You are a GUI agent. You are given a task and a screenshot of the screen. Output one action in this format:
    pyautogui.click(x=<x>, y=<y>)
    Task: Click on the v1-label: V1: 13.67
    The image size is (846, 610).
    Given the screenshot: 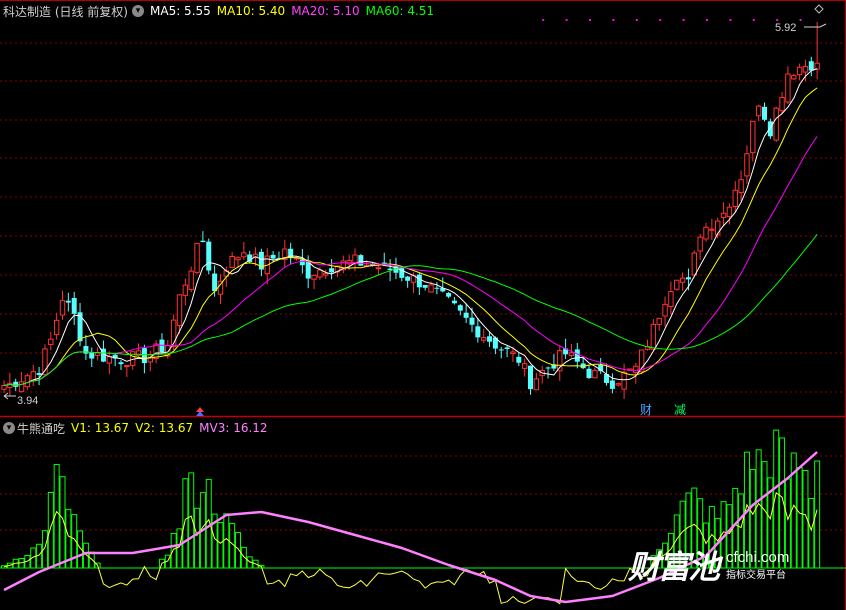 What is the action you would take?
    pyautogui.click(x=100, y=428)
    